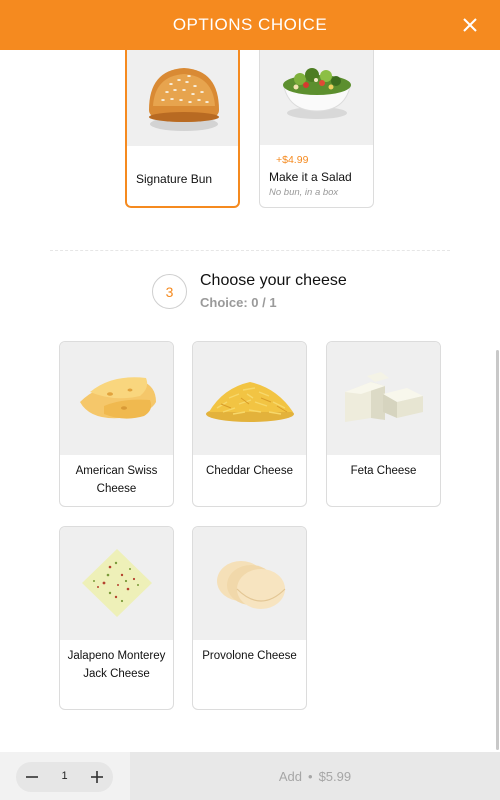  I want to click on choice-counter: Choice: 0 / 1, so click(238, 302).